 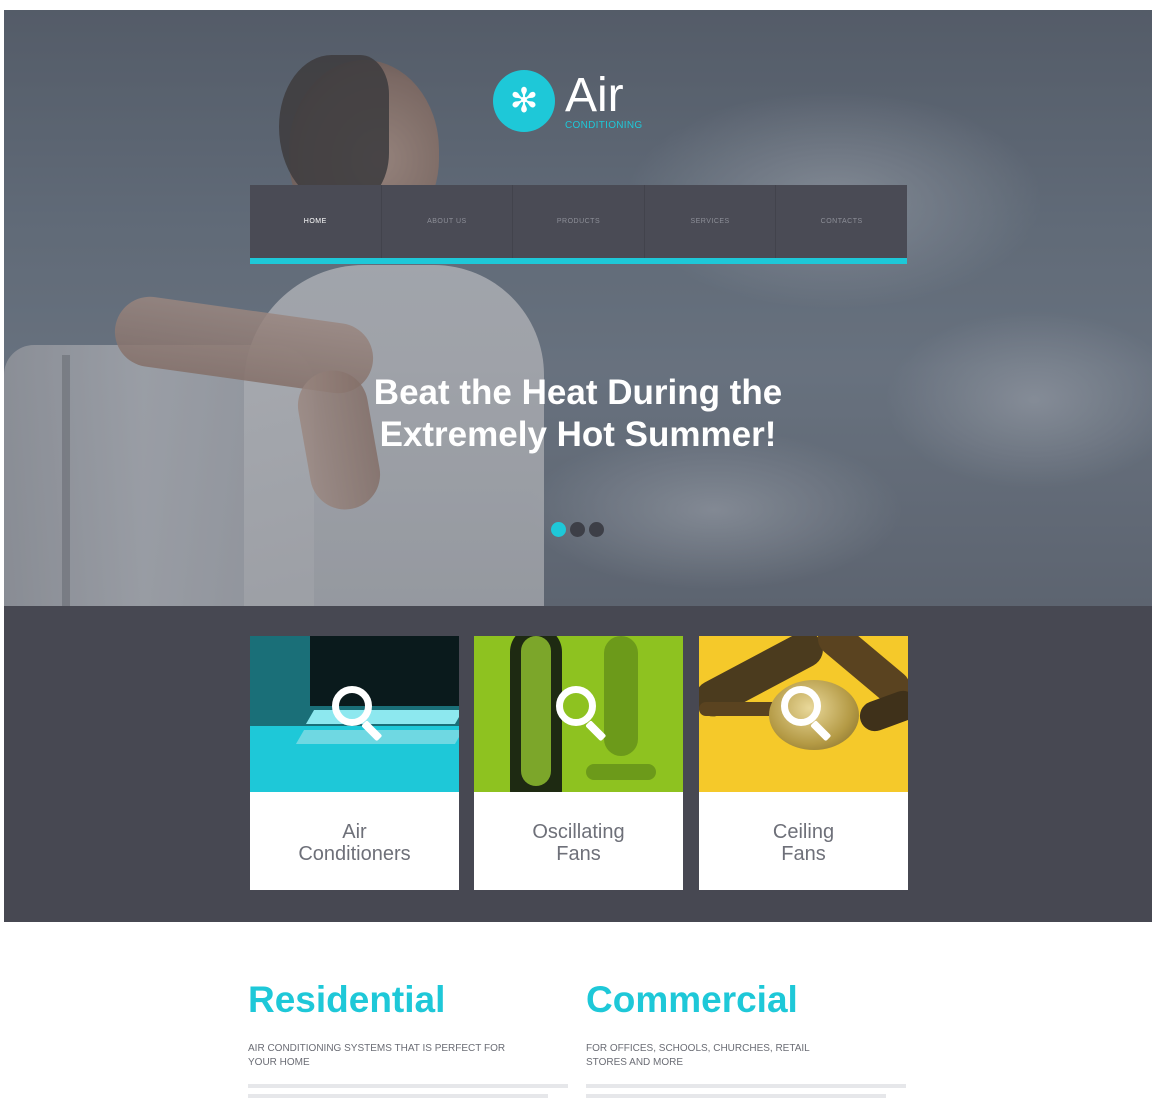 What do you see at coordinates (711, 221) in the screenshot?
I see `nav-item-services: SERVICES` at bounding box center [711, 221].